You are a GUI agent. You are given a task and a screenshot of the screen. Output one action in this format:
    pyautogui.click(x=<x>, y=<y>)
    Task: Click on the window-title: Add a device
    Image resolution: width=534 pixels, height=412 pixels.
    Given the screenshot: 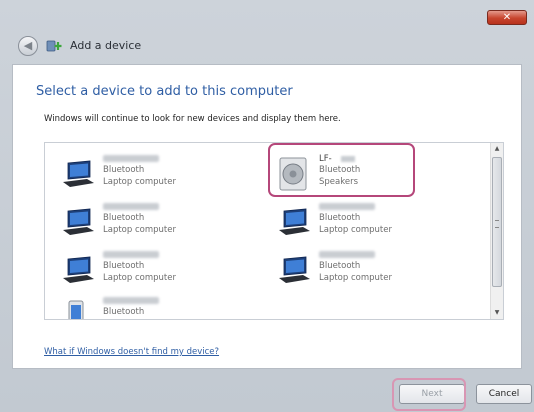 What is the action you would take?
    pyautogui.click(x=106, y=45)
    